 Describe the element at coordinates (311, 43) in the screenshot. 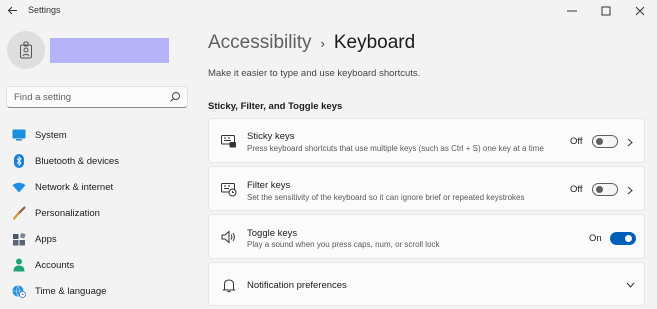

I see `breadcrumb: Accessibility › Keyboard` at that location.